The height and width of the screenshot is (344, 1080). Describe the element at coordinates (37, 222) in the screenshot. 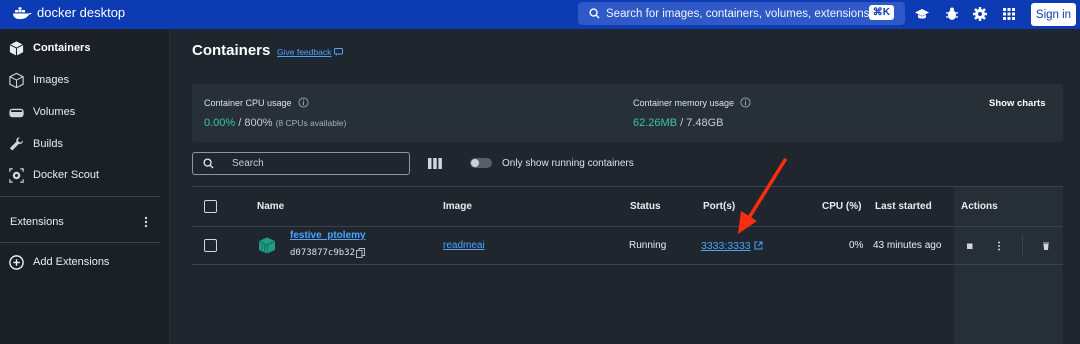

I see `extensions-heading: Extensions` at that location.